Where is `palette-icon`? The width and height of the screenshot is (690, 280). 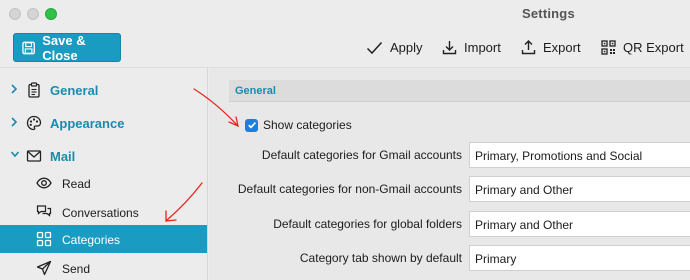
palette-icon is located at coordinates (34, 123).